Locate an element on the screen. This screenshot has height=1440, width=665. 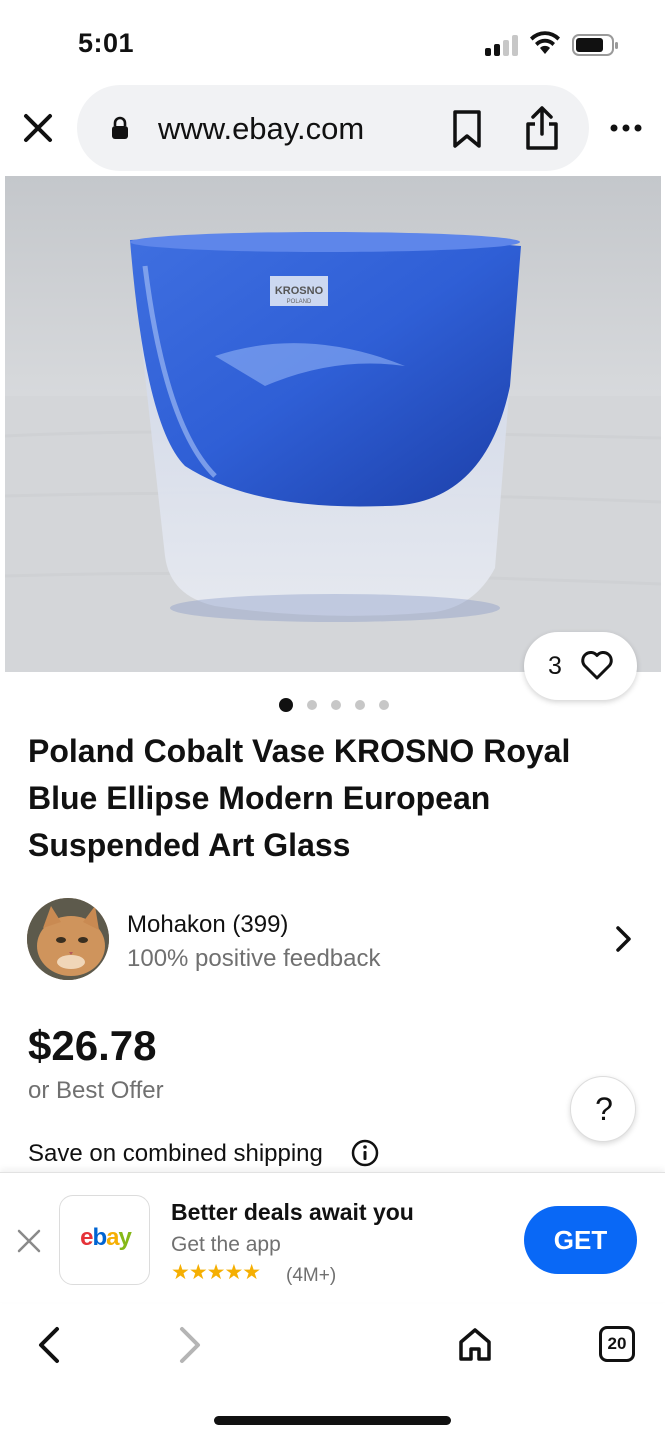
chevron-right-icon is located at coordinates (624, 939).